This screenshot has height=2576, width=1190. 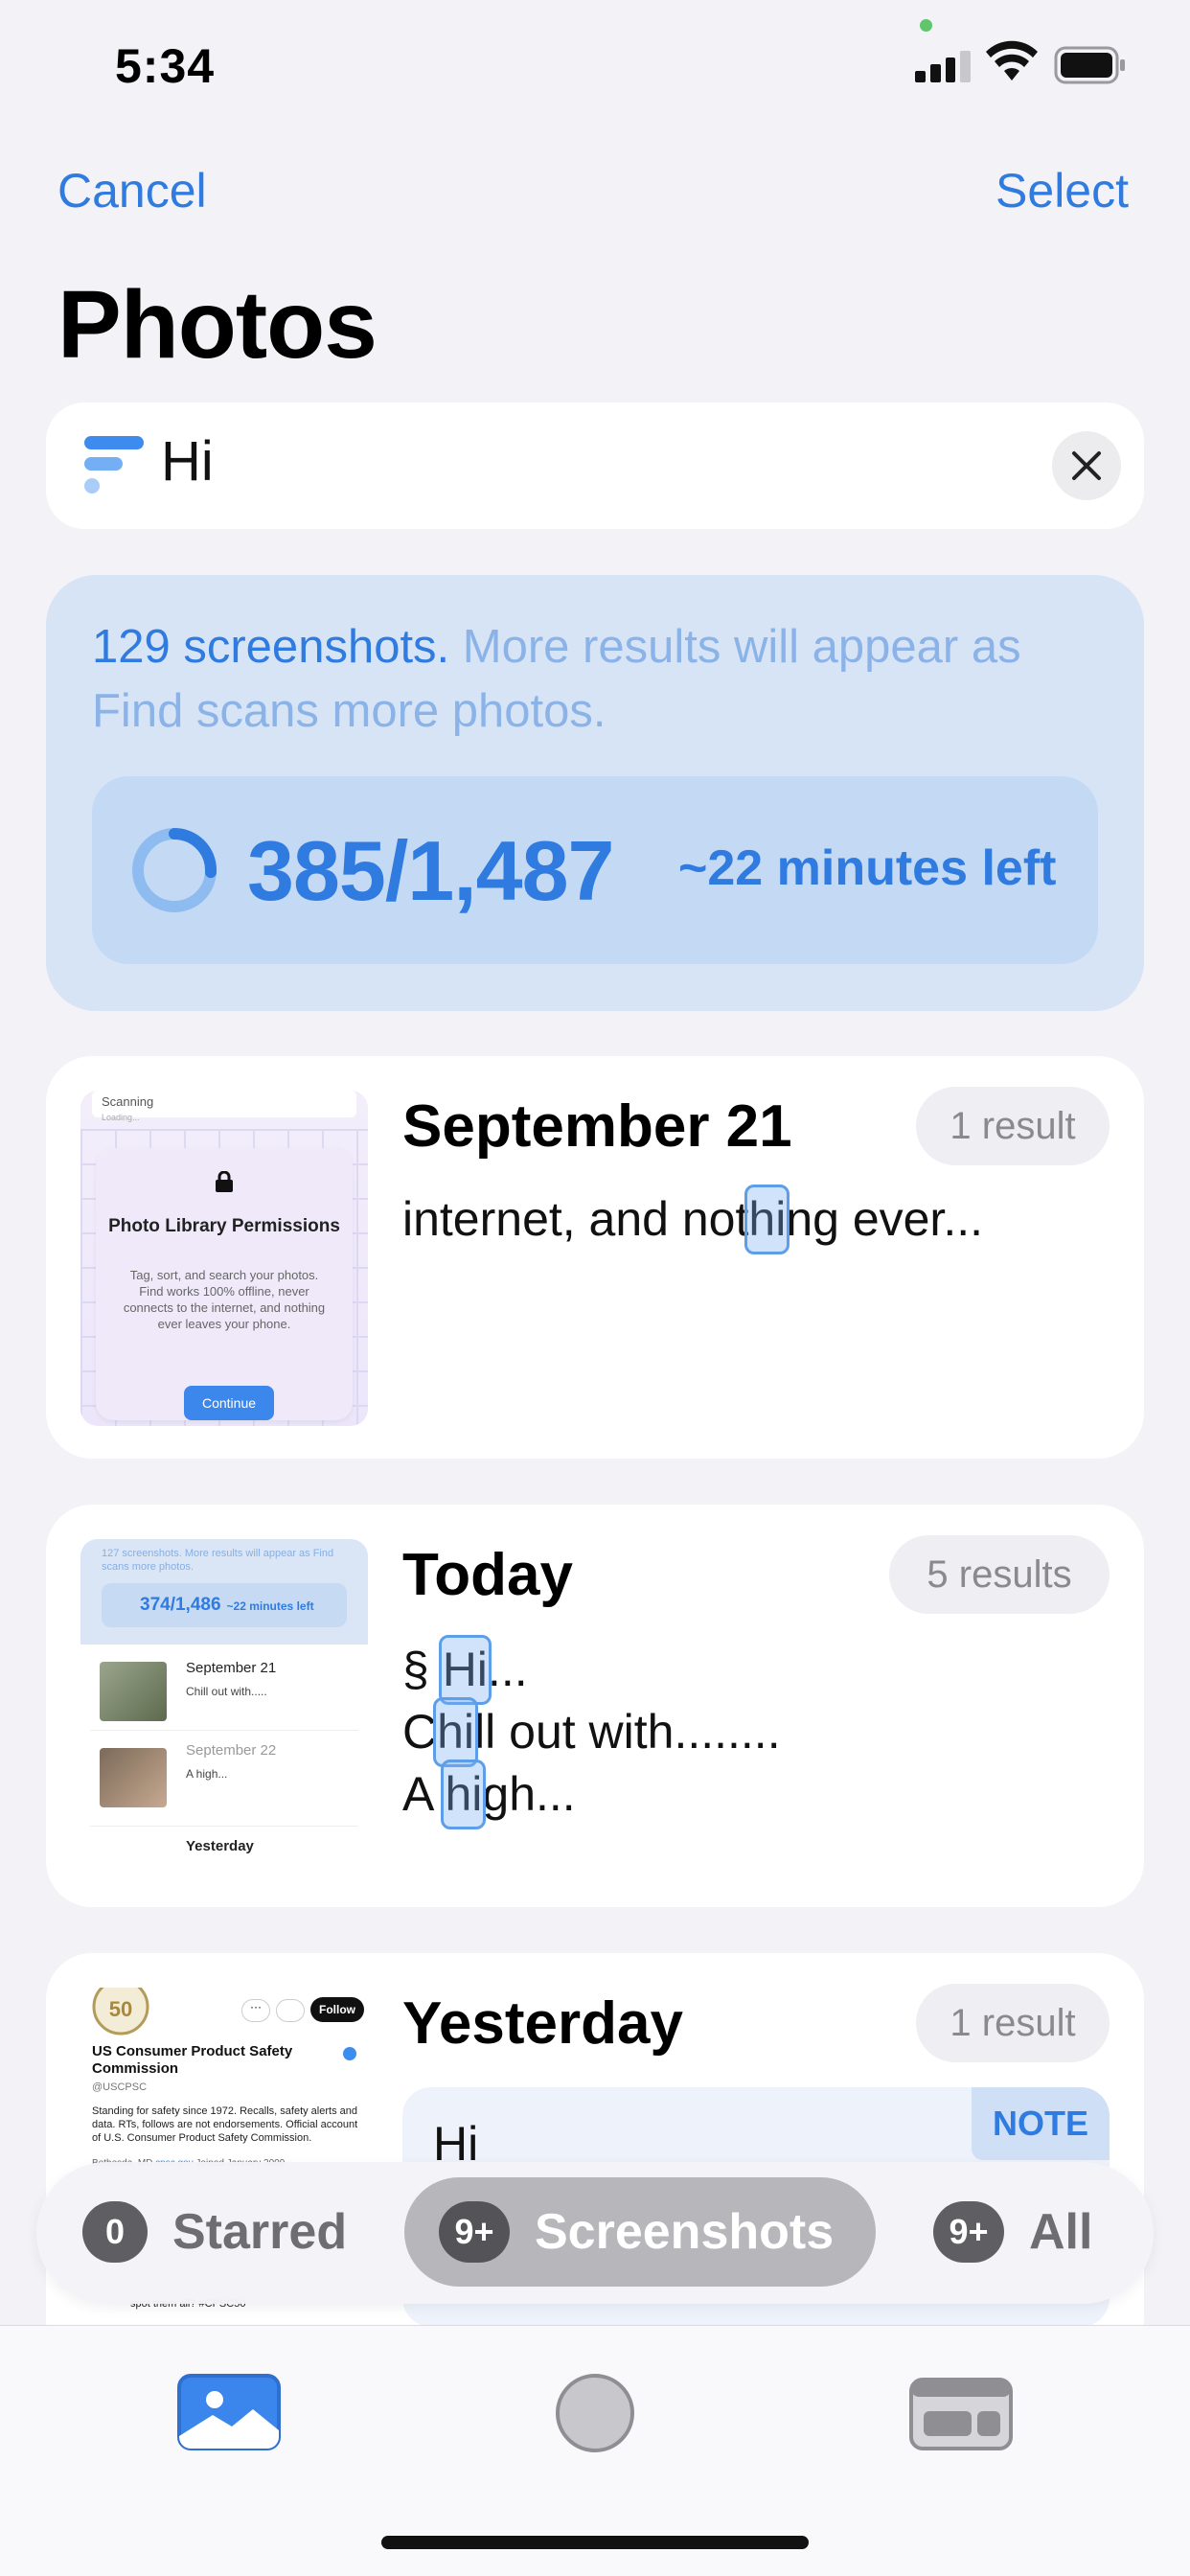 I want to click on time-remaining: ~22 minutes left, so click(x=868, y=868).